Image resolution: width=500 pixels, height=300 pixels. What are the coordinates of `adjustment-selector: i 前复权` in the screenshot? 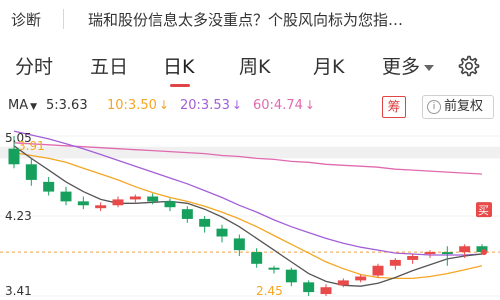 It's located at (458, 107).